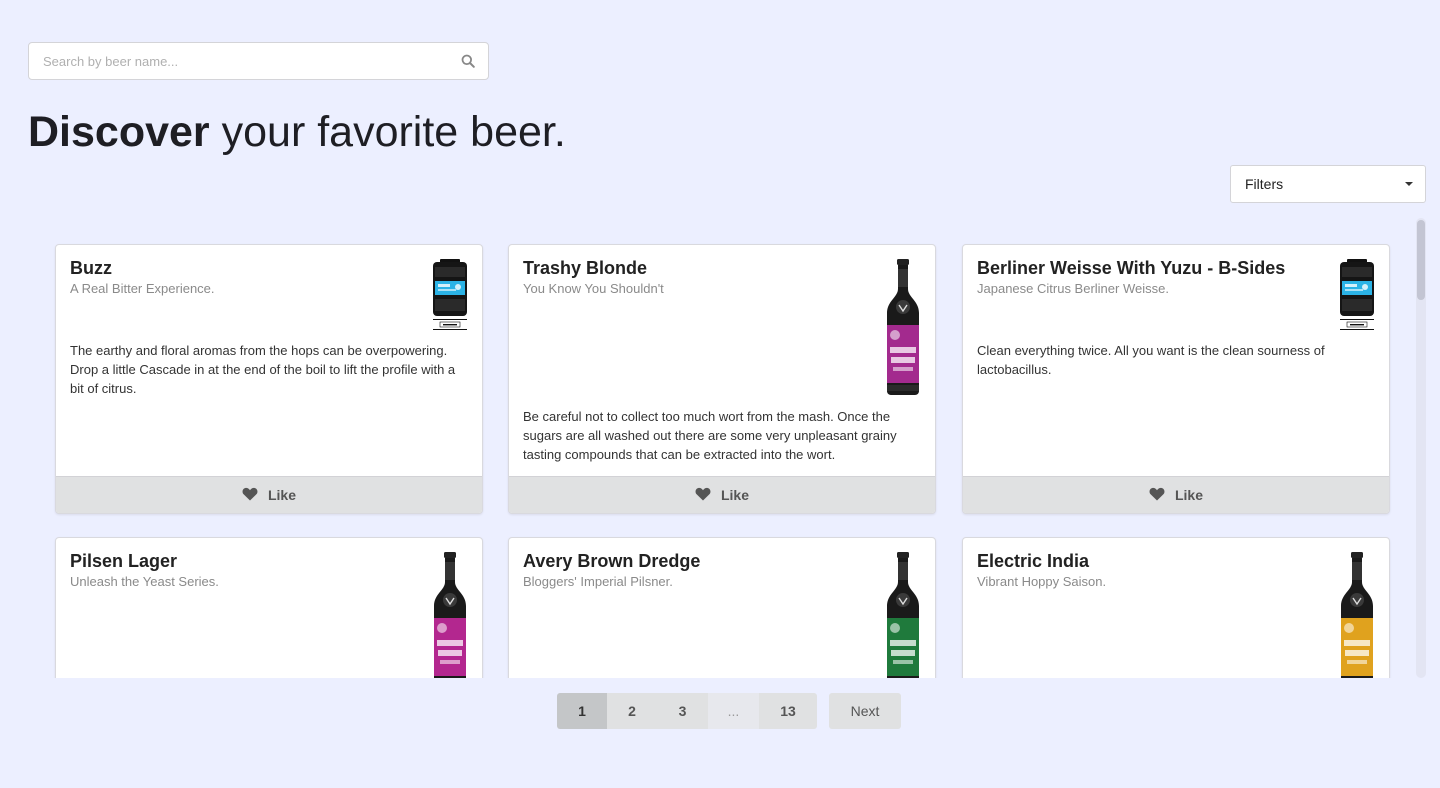 This screenshot has height=788, width=1440. I want to click on beer-tagline: Vibrant Hoppy Saison., so click(1042, 581).